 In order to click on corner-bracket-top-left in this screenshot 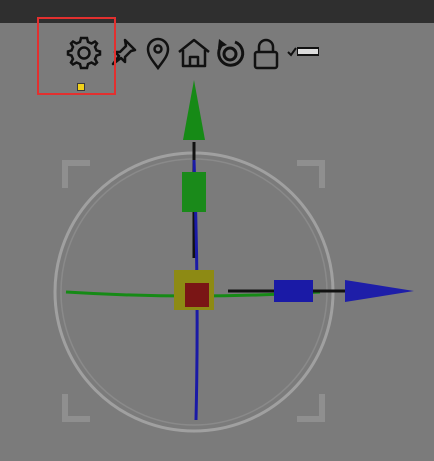, I will do `click(76, 174)`.